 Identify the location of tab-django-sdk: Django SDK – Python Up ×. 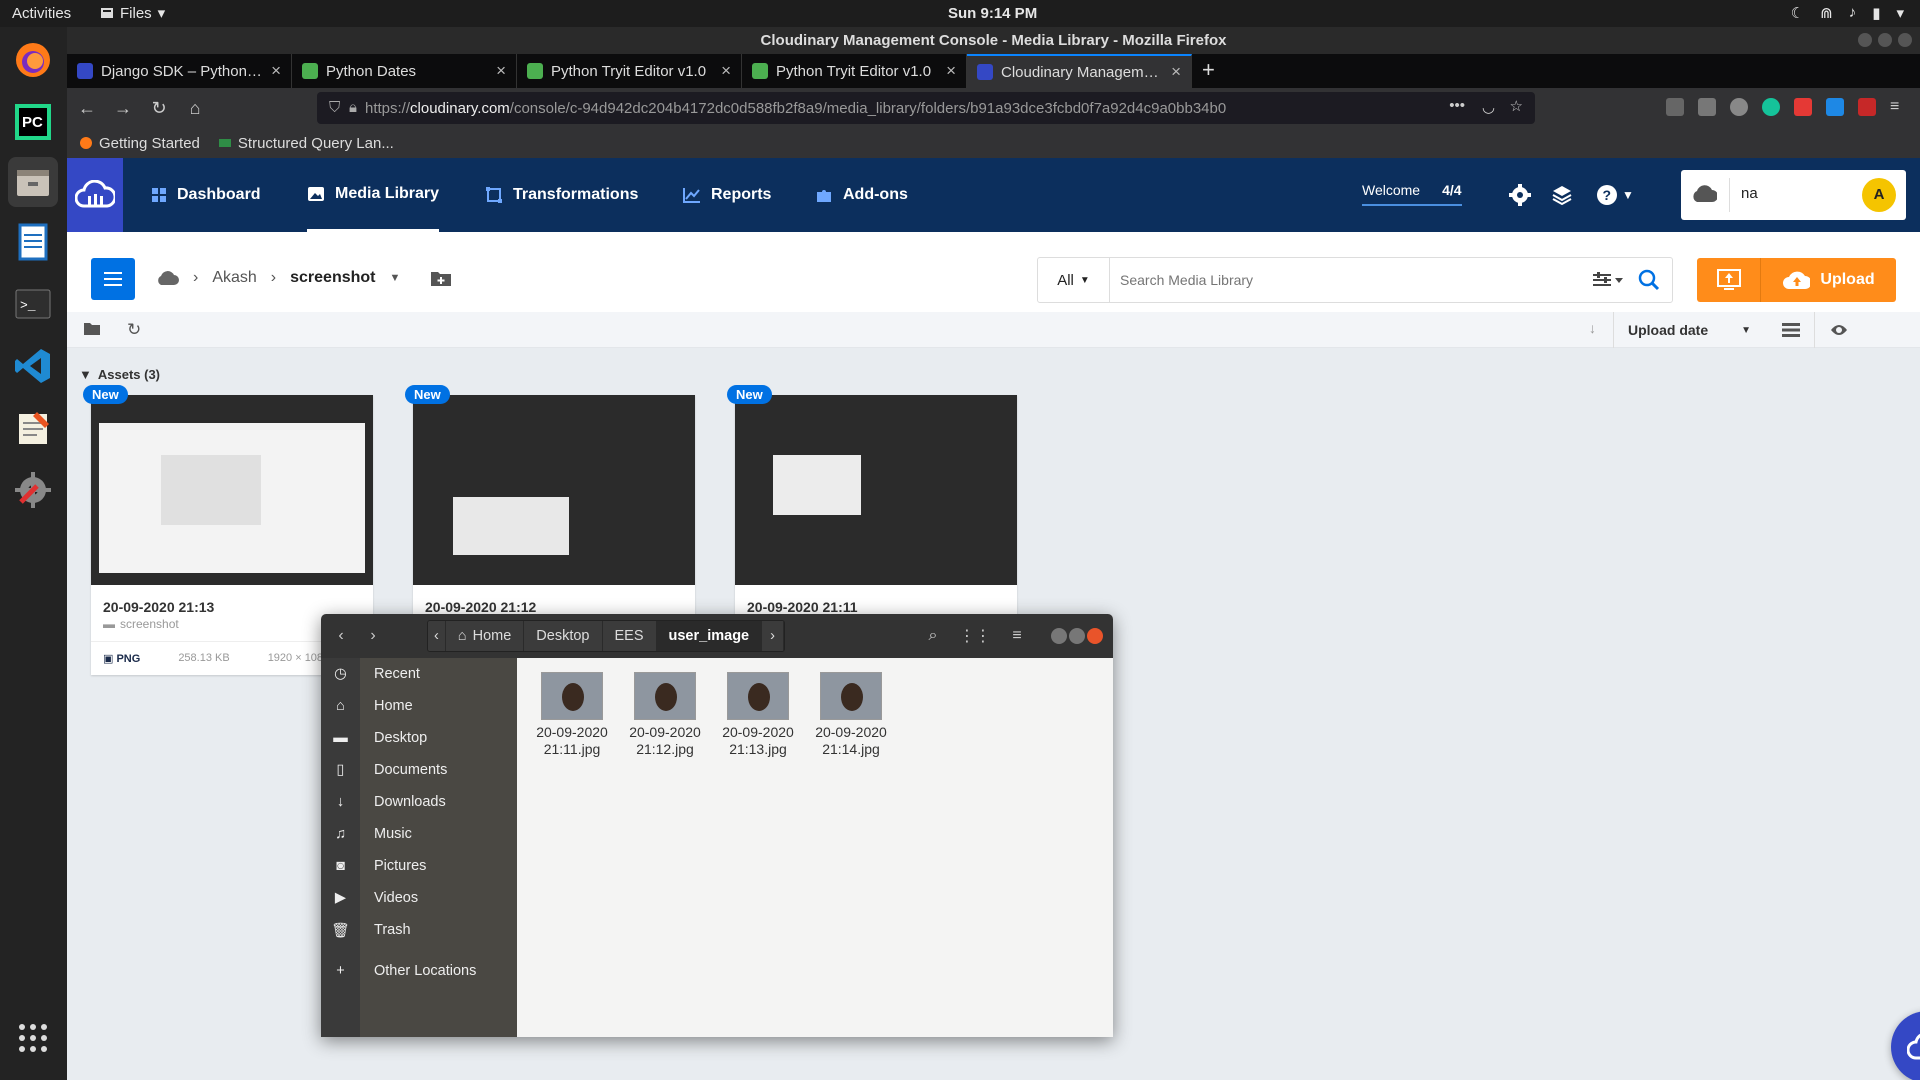
(179, 71).